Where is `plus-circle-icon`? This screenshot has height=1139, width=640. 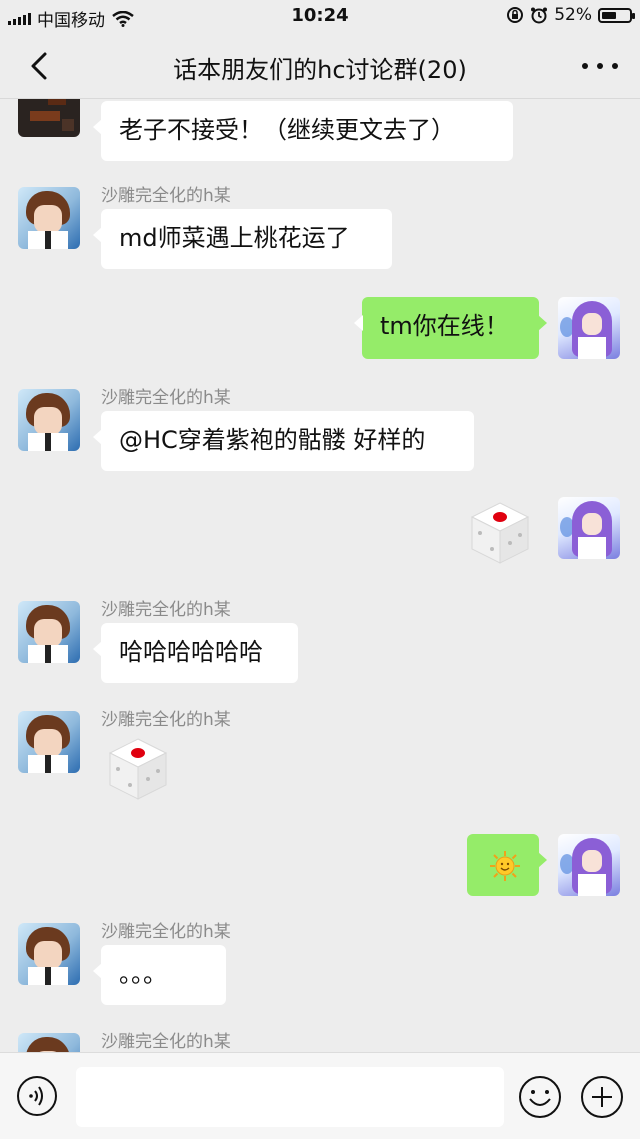
plus-circle-icon is located at coordinates (602, 1097).